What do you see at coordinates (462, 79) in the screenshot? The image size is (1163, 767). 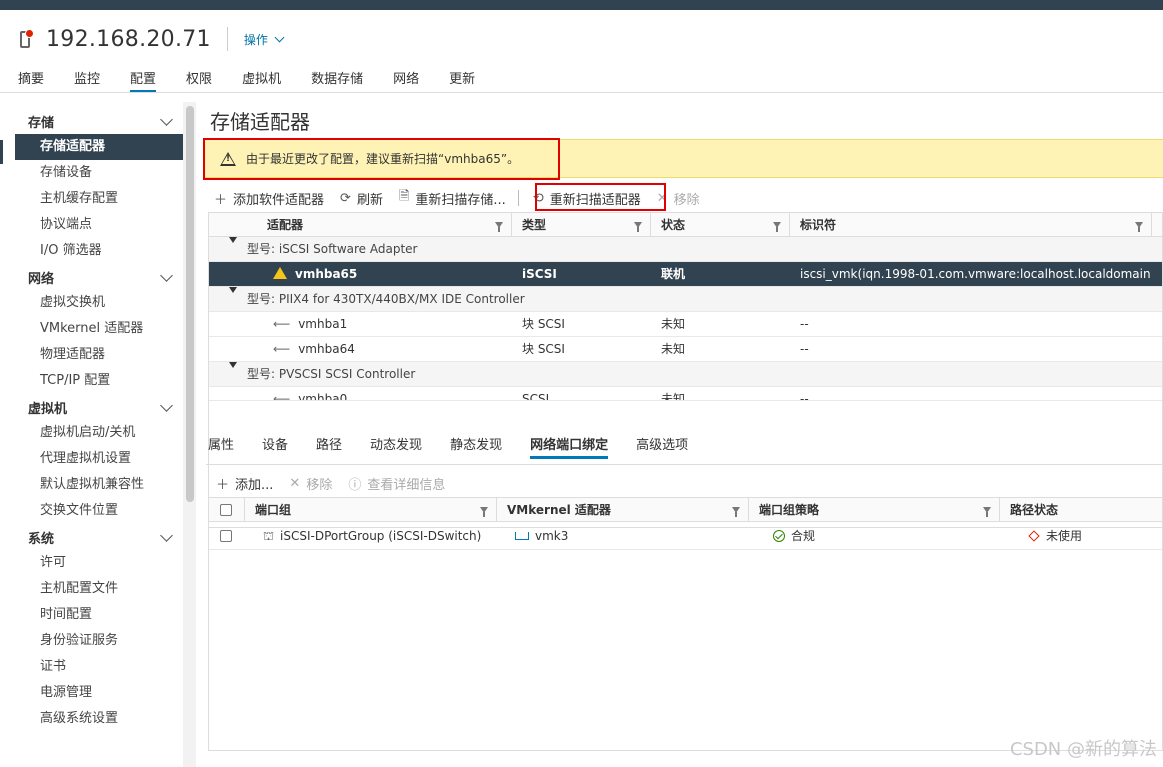 I see `tab-updates: 更新` at bounding box center [462, 79].